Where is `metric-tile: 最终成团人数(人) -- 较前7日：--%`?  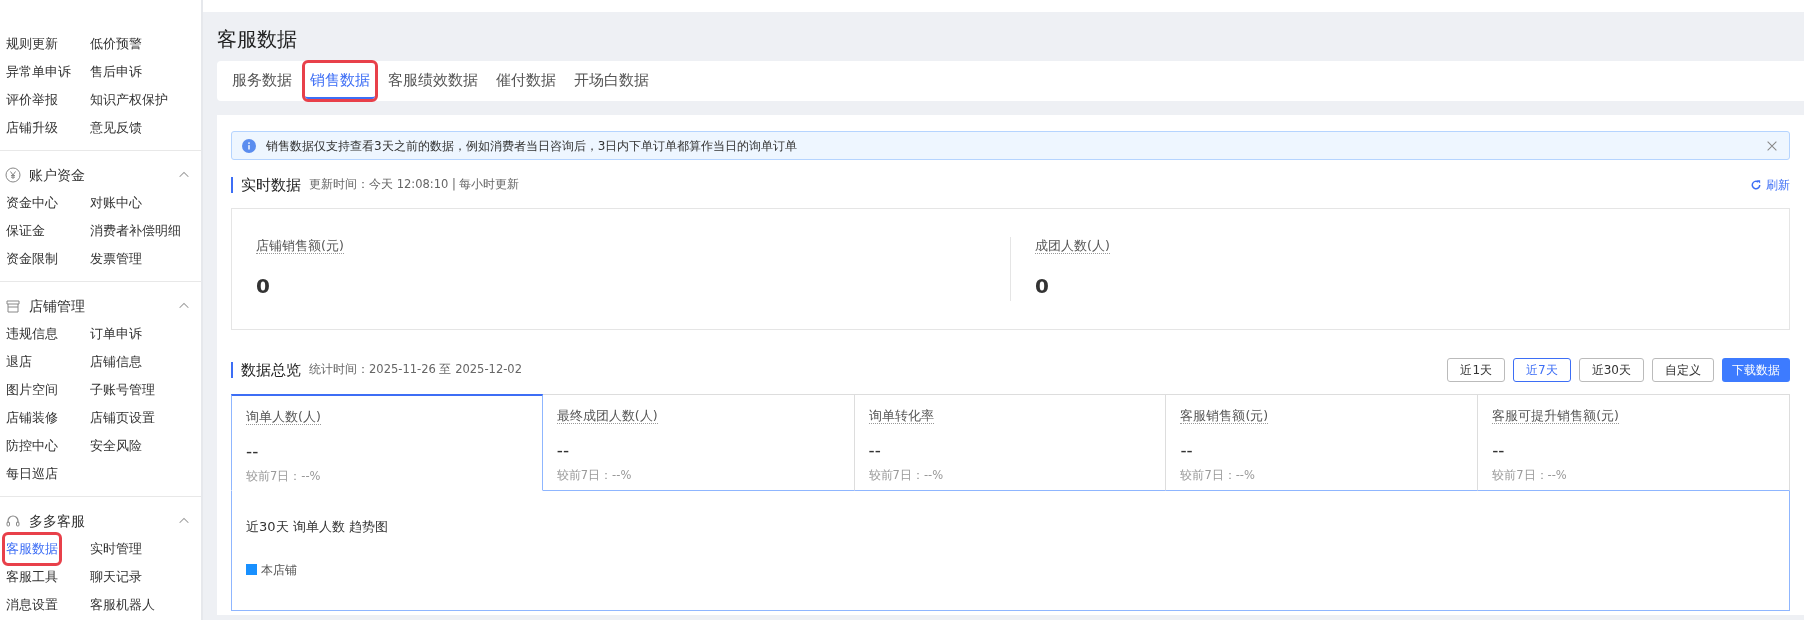 metric-tile: 最终成团人数(人) -- 较前7日：--% is located at coordinates (698, 442).